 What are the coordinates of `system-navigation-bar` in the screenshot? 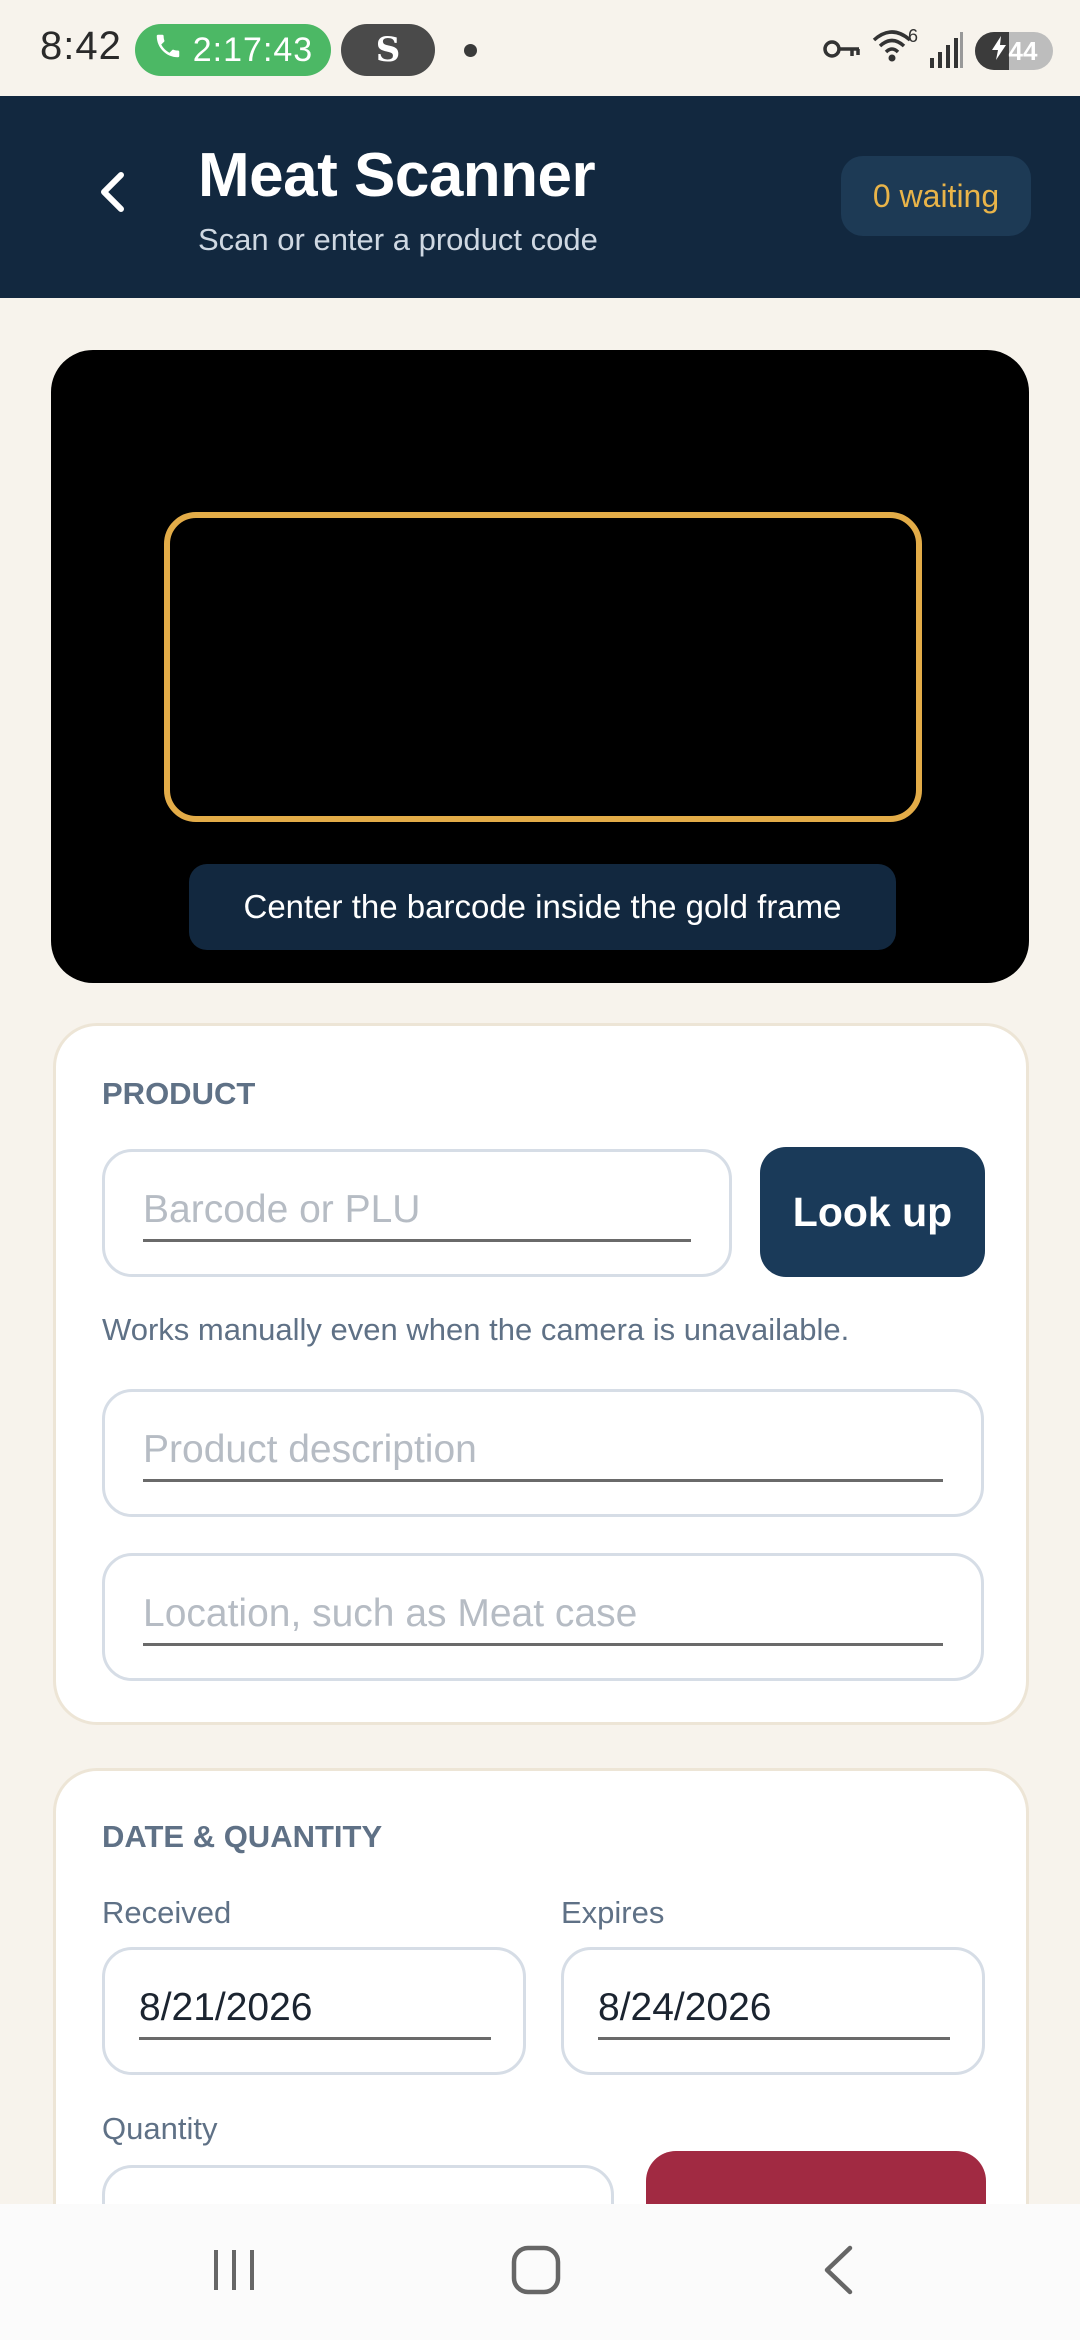 It's located at (540, 2272).